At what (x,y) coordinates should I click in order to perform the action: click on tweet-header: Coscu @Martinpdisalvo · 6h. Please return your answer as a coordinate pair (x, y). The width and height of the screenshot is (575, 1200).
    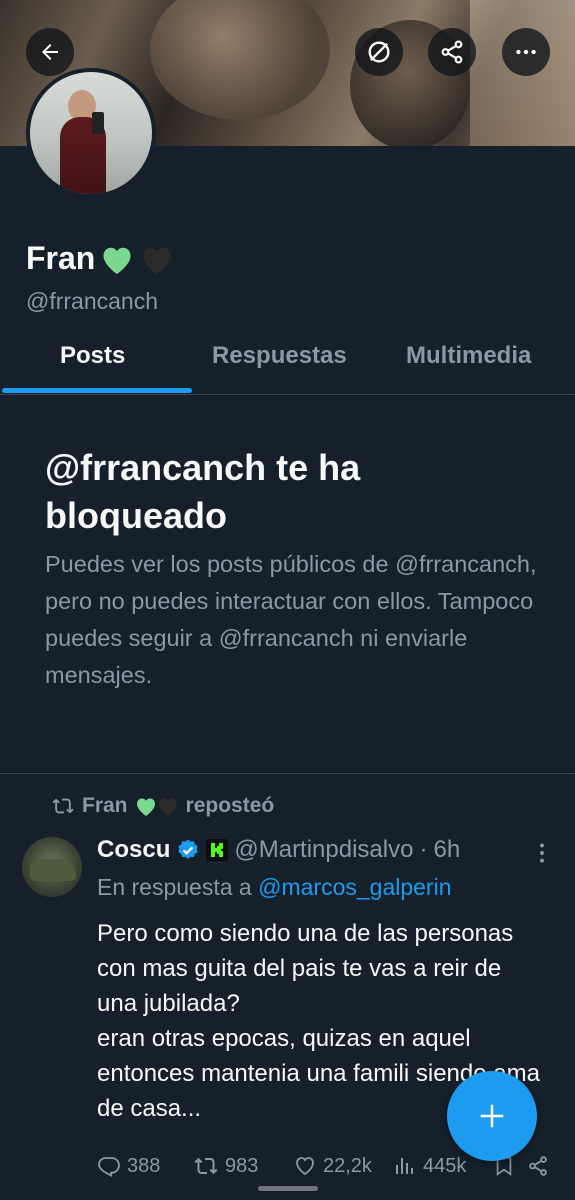
    Looking at the image, I should click on (278, 850).